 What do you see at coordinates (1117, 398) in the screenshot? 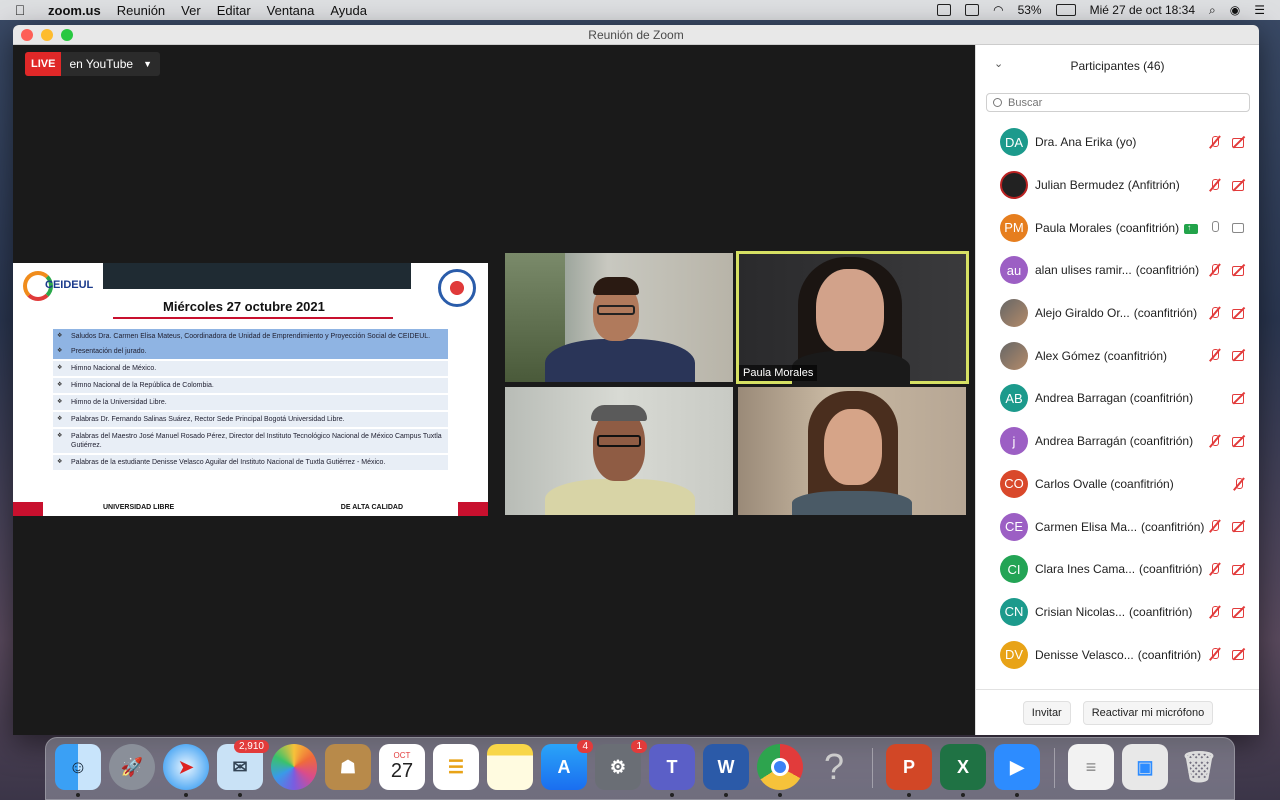
I see `participant-row: AB Andrea Barragan (coanfitrión)` at bounding box center [1117, 398].